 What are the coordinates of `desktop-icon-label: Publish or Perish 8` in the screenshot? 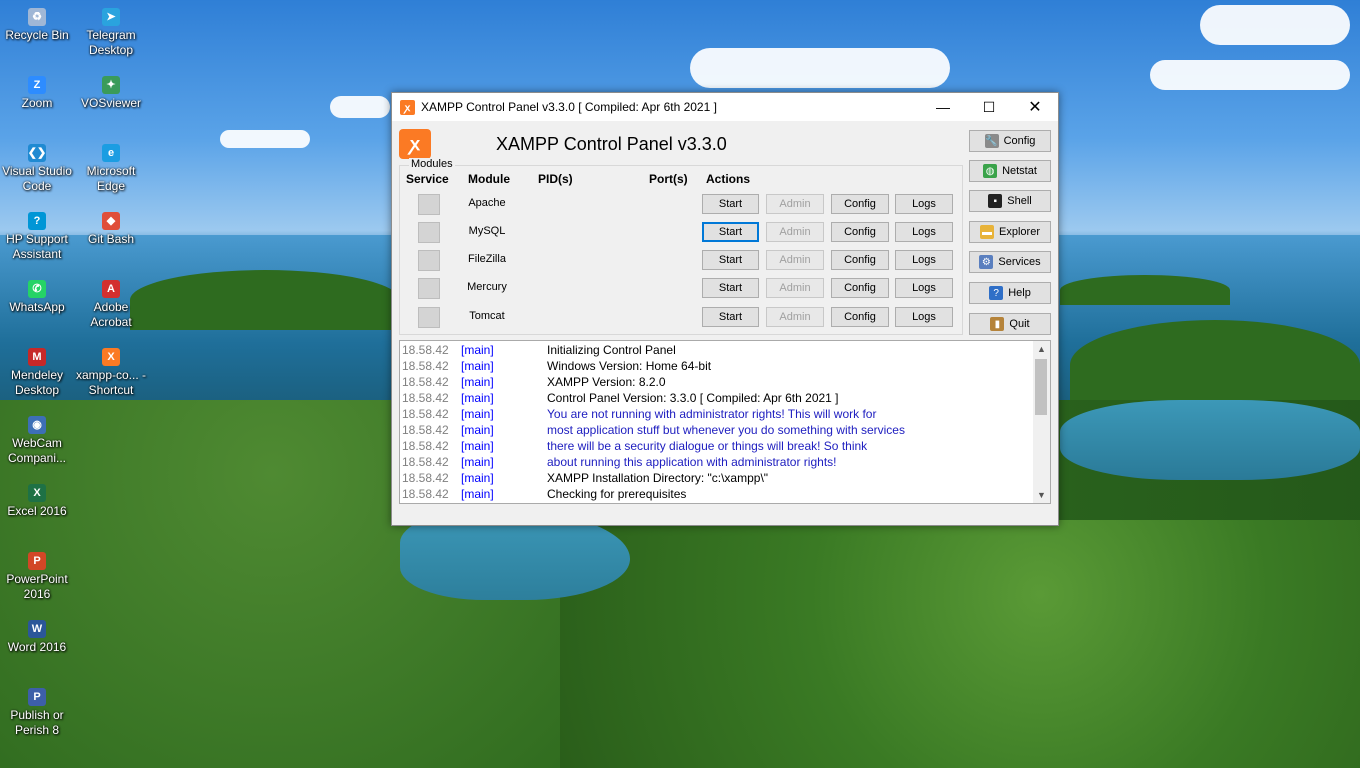 It's located at (37, 722).